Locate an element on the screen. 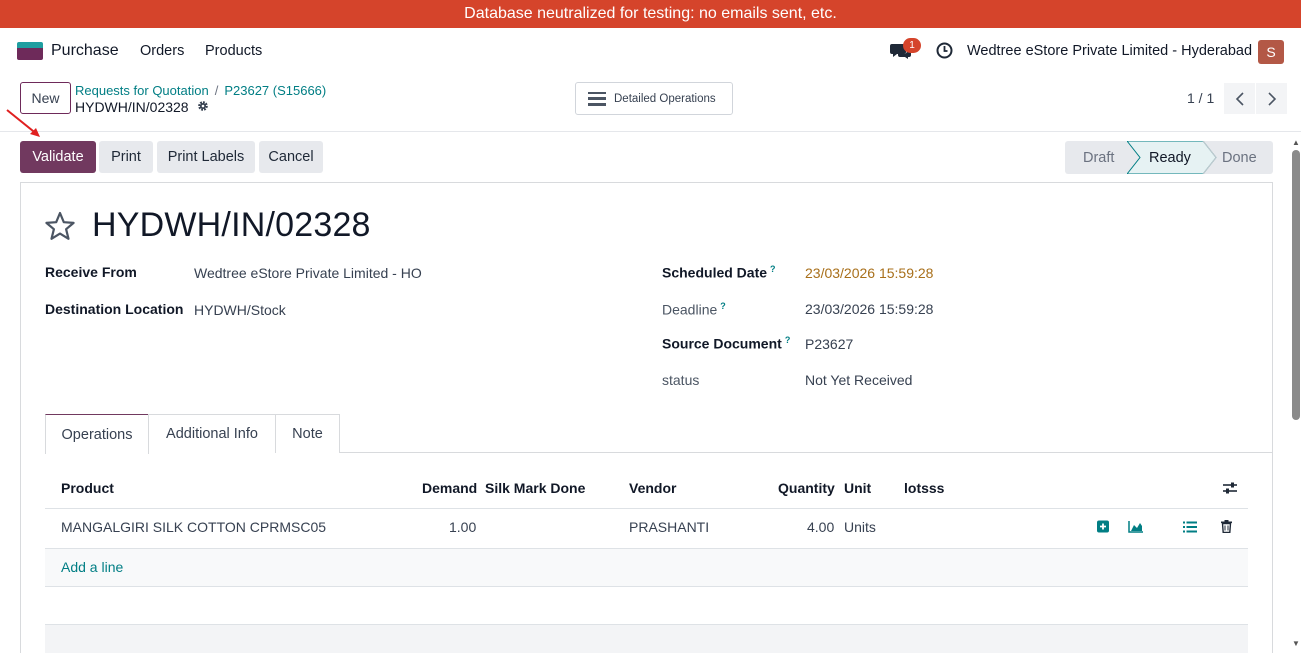 The image size is (1301, 653). col-quantity: Quantity is located at coordinates (806, 488).